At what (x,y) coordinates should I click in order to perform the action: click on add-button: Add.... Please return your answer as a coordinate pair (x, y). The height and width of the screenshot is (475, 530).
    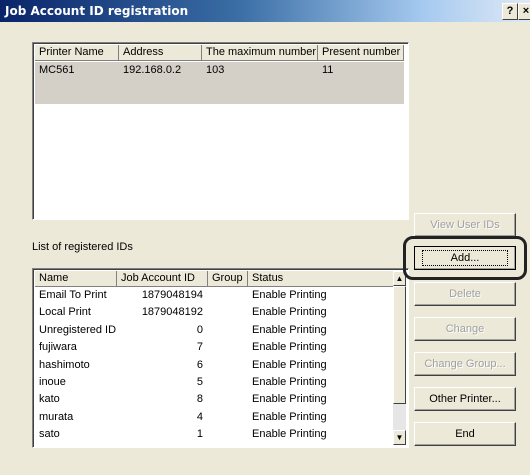
    Looking at the image, I should click on (465, 258).